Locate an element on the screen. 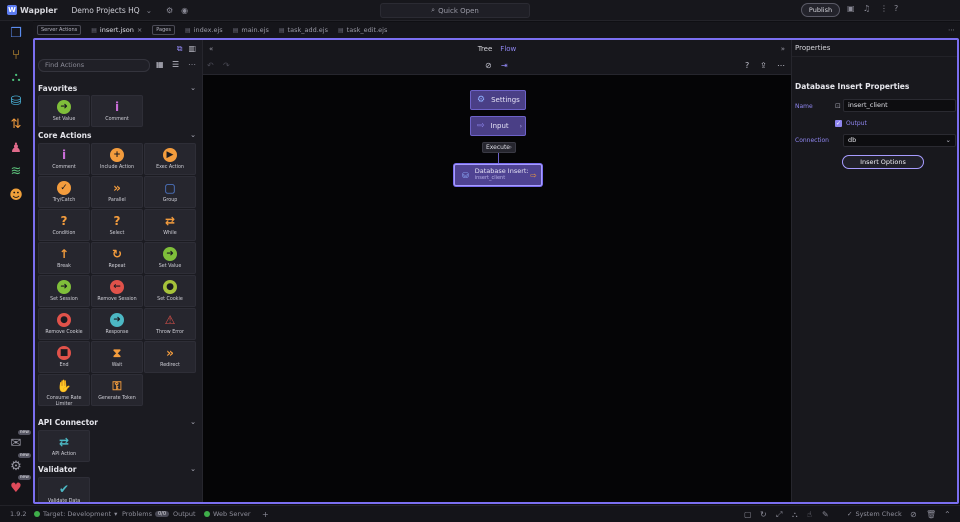 The width and height of the screenshot is (960, 522). brush-icon: ✎ is located at coordinates (825, 514).